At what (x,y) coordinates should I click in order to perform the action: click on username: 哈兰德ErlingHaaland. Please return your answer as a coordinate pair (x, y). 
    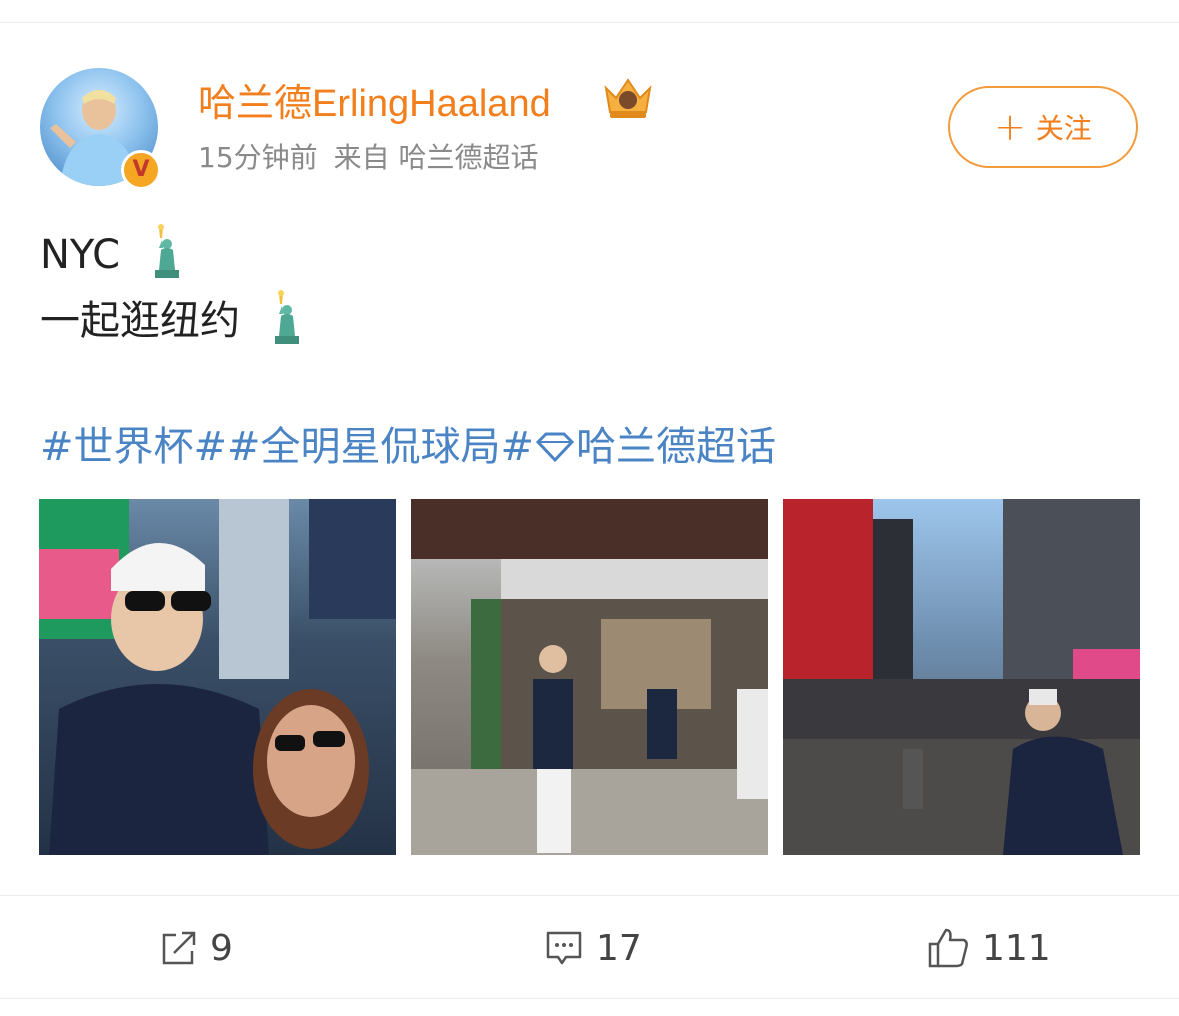
    Looking at the image, I should click on (374, 98).